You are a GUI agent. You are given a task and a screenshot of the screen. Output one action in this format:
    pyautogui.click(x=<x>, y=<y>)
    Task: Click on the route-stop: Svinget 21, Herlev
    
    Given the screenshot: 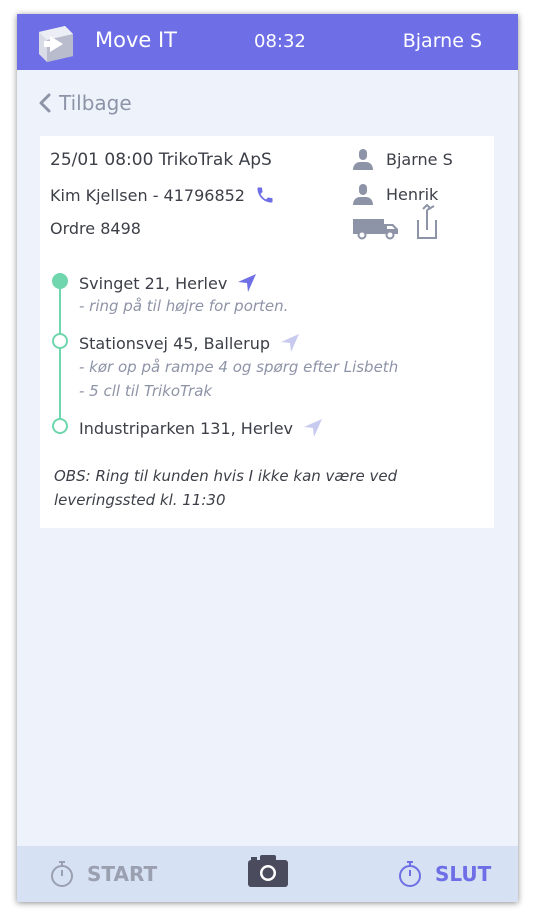 What is the action you would take?
    pyautogui.click(x=168, y=283)
    